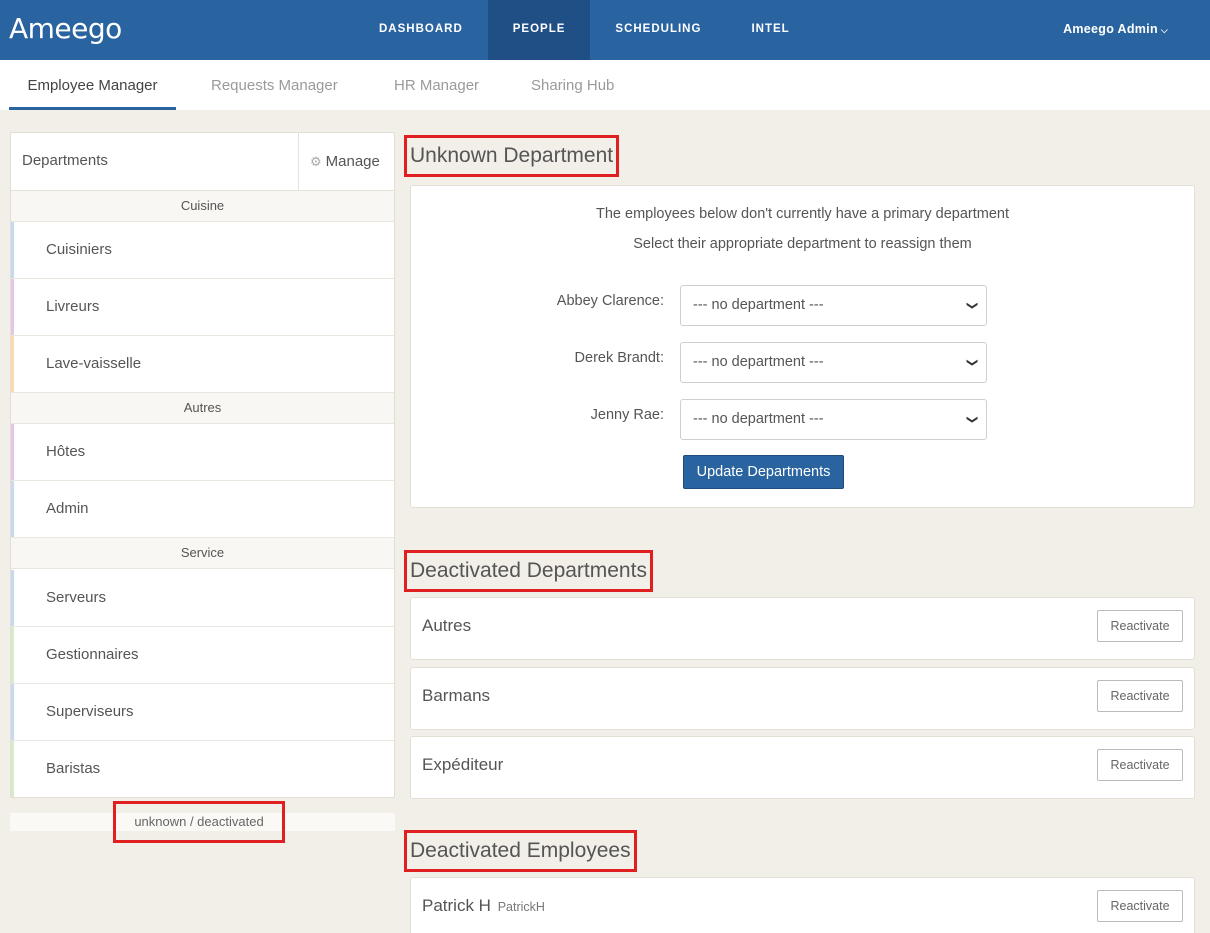 This screenshot has height=933, width=1210. What do you see at coordinates (79, 249) in the screenshot?
I see `department-name: Cuisiniers` at bounding box center [79, 249].